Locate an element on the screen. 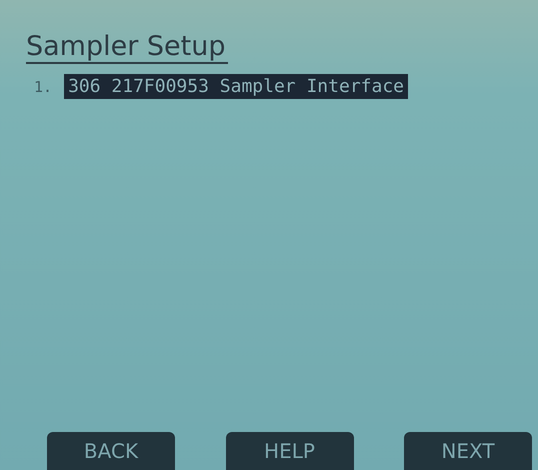 This screenshot has height=470, width=538. menu-item: 306 217F00953 Sampler Interface is located at coordinates (236, 86).